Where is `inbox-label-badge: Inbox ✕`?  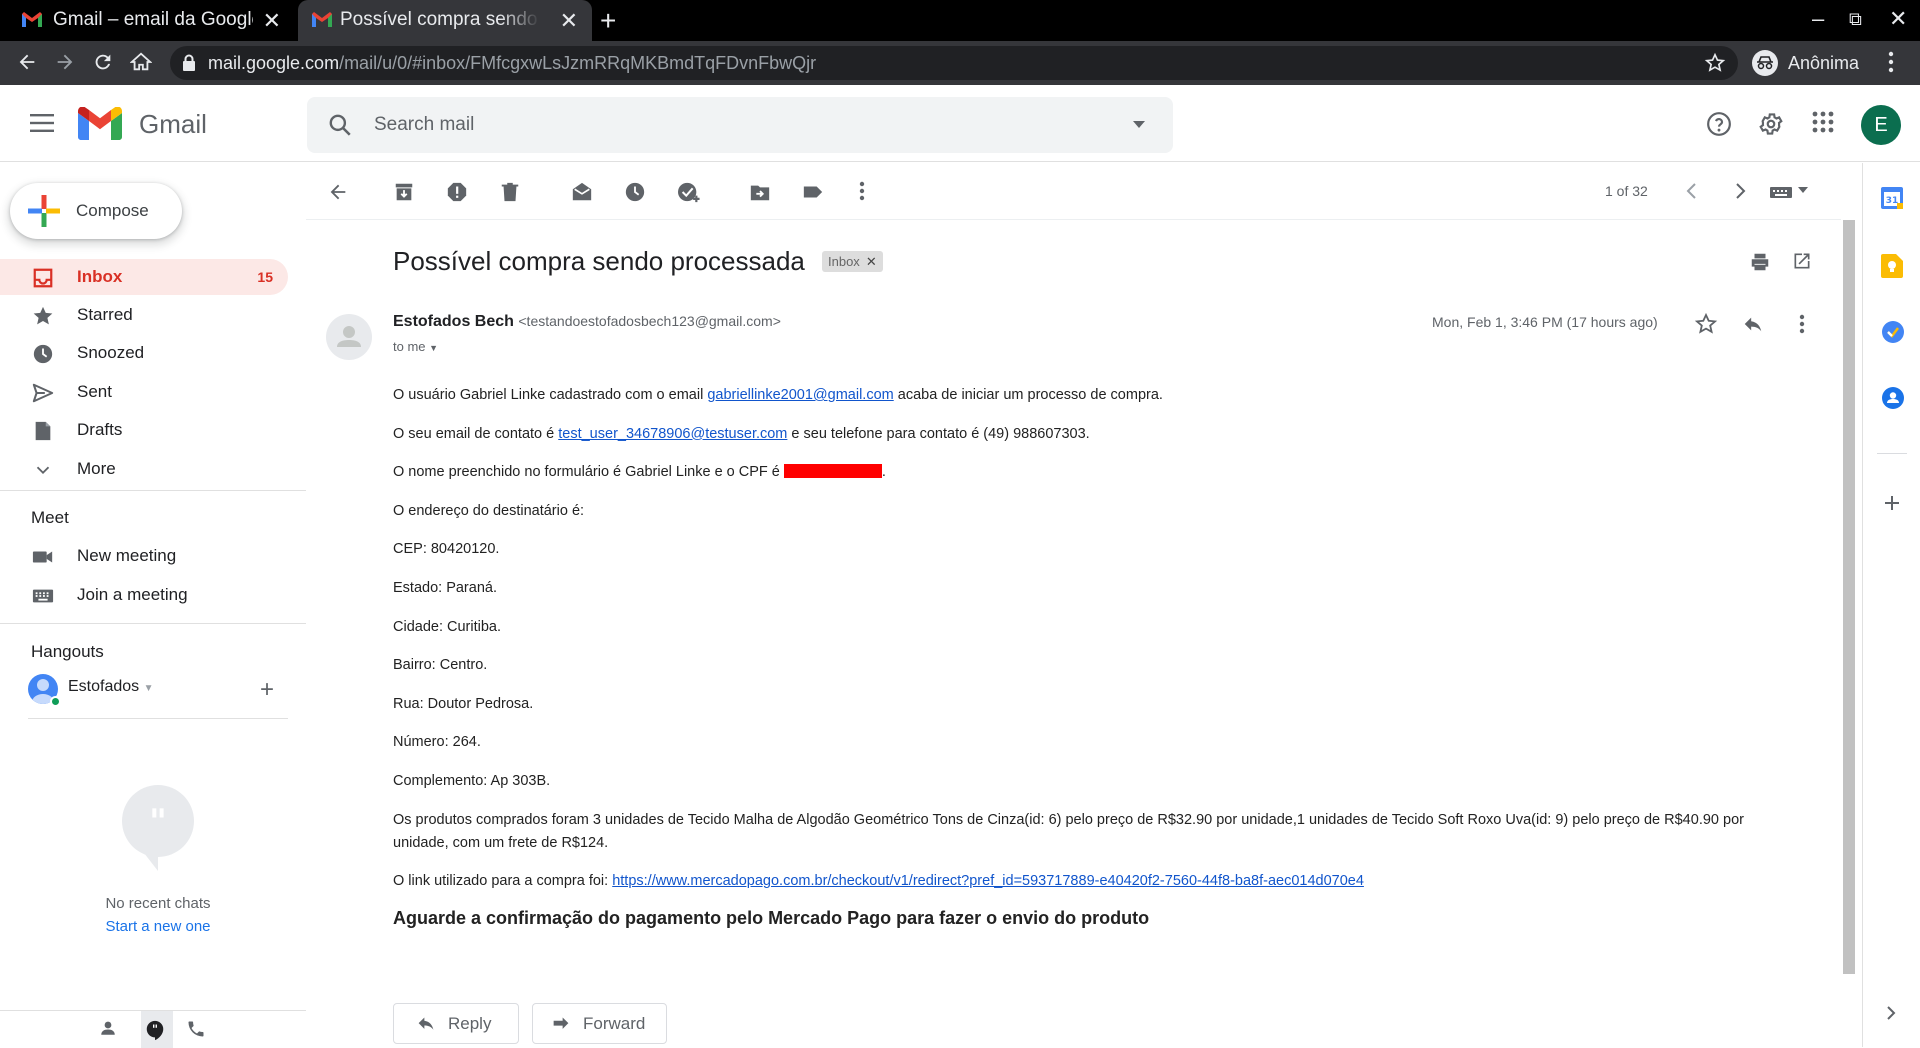
inbox-label-badge: Inbox ✕ is located at coordinates (852, 261).